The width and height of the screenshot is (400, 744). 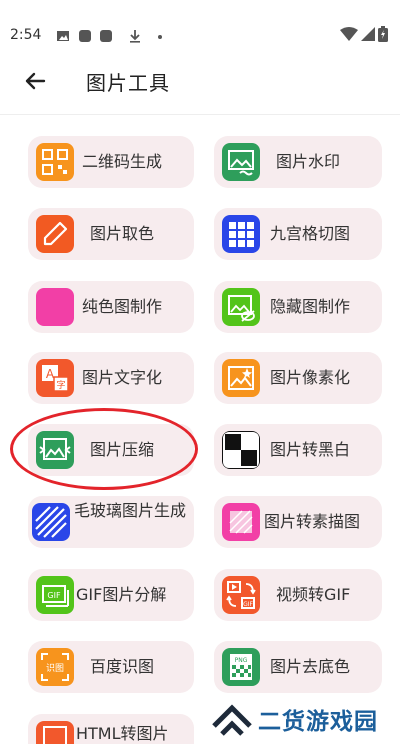 I want to click on tool-label: 百度识图, so click(x=122, y=666).